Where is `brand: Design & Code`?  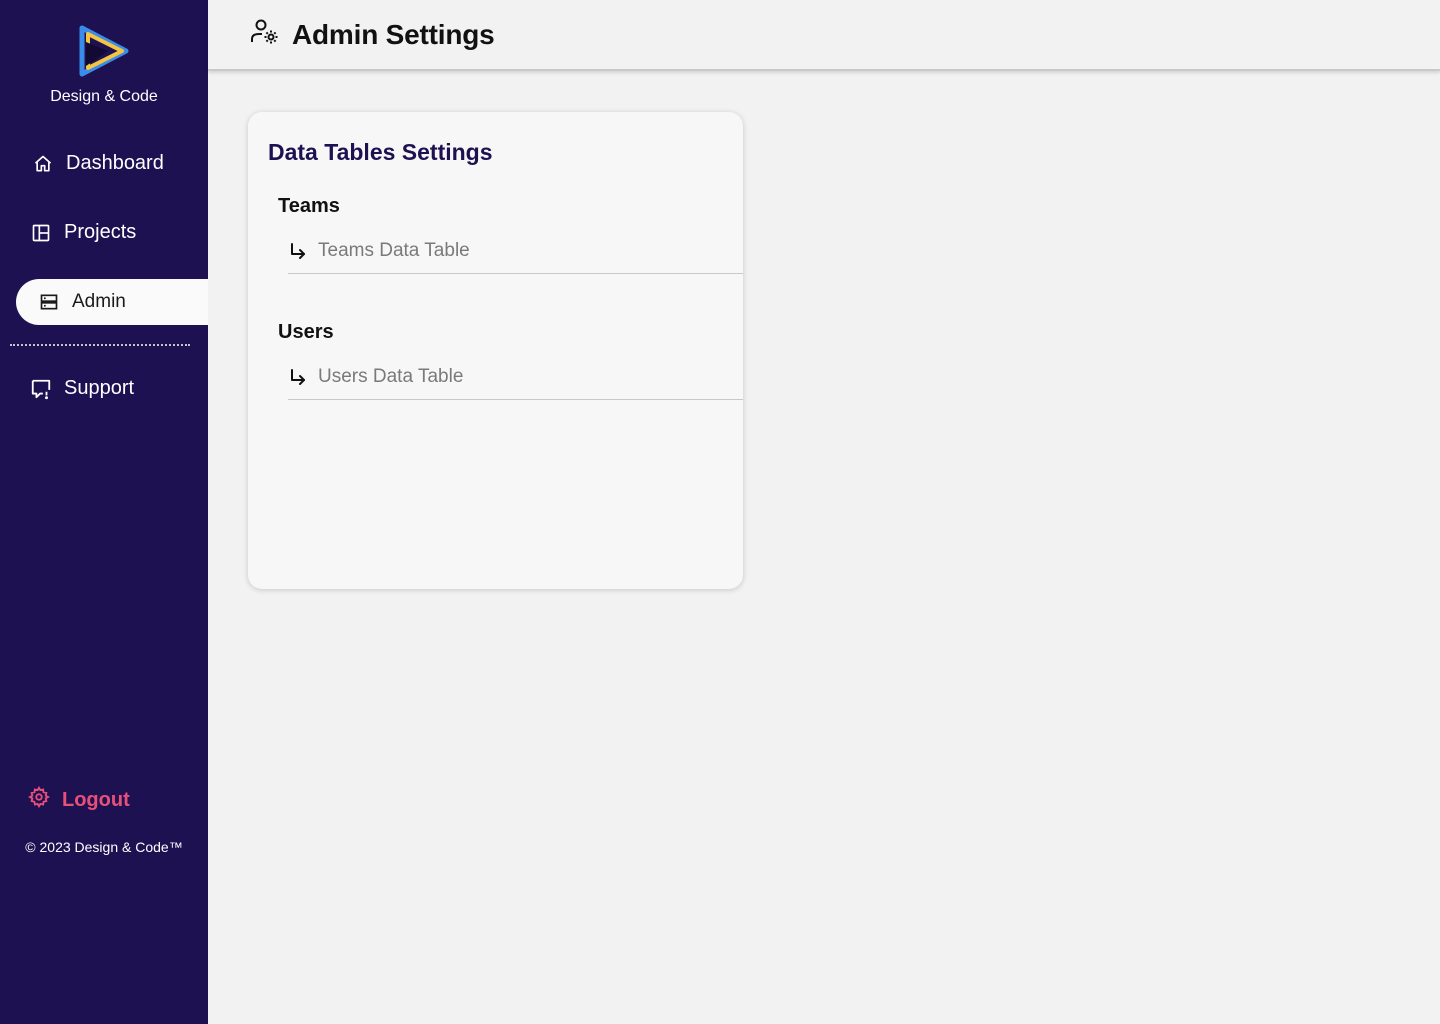 brand: Design & Code is located at coordinates (104, 65).